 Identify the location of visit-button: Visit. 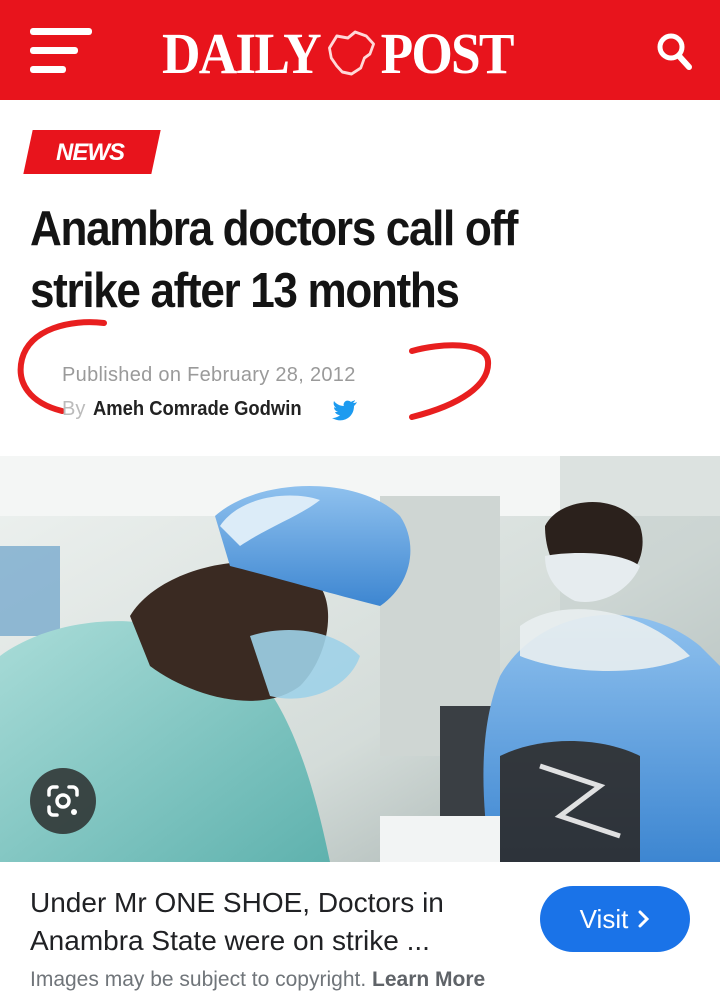
(615, 919).